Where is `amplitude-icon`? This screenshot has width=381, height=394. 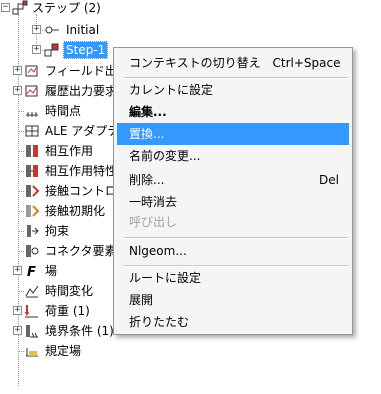 amplitude-icon is located at coordinates (32, 291).